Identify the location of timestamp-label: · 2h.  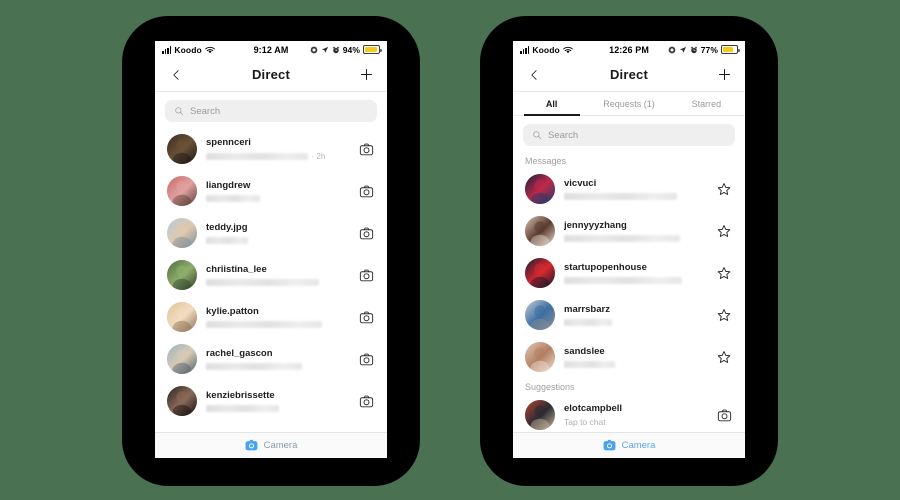
(318, 156).